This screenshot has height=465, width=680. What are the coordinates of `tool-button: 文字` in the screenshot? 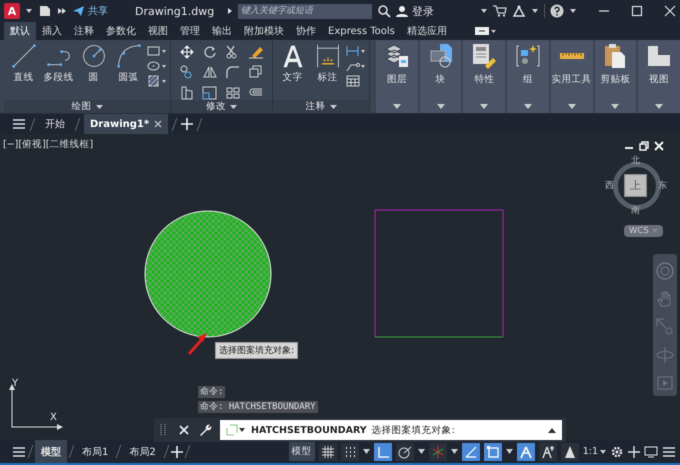 It's located at (292, 63).